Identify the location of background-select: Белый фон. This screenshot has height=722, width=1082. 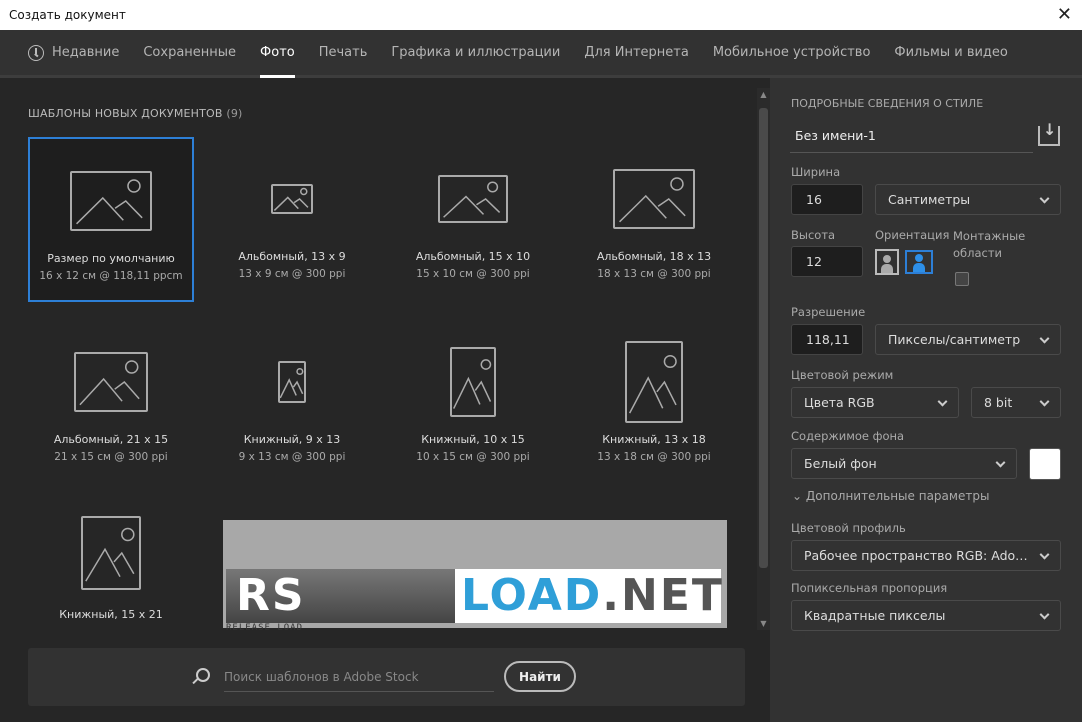
(904, 463).